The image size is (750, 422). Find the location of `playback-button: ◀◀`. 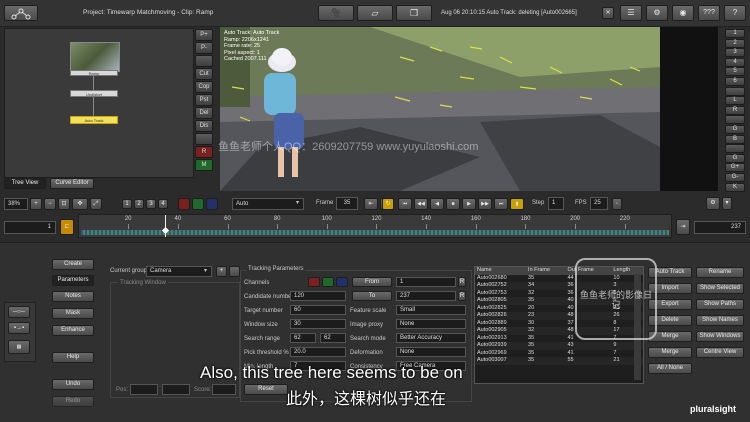

playback-button: ◀◀ is located at coordinates (421, 204).